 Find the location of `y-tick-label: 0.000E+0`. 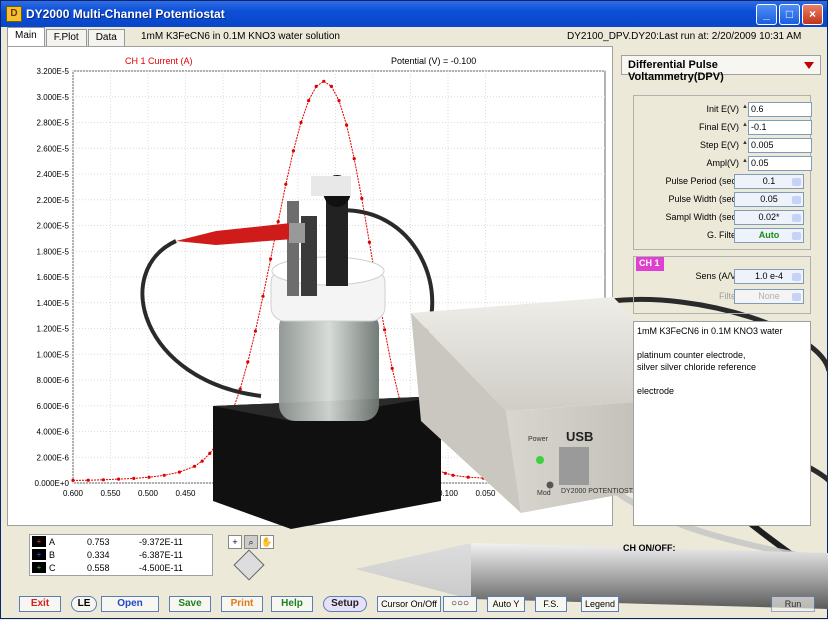

y-tick-label: 0.000E+0 is located at coordinates (52, 483).